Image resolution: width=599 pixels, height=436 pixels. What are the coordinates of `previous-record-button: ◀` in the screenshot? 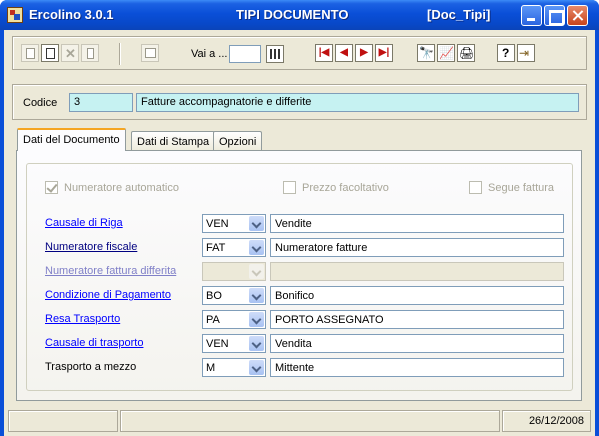 It's located at (344, 53).